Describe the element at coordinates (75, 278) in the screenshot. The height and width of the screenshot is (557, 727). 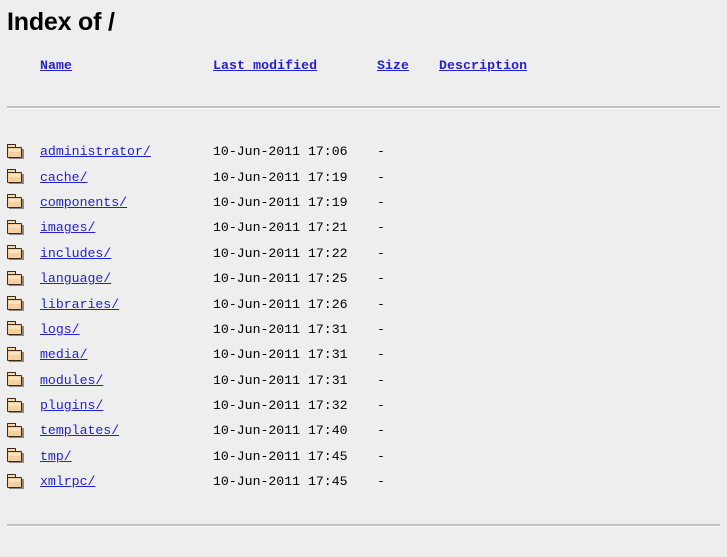
I see `directory-link: language/` at that location.